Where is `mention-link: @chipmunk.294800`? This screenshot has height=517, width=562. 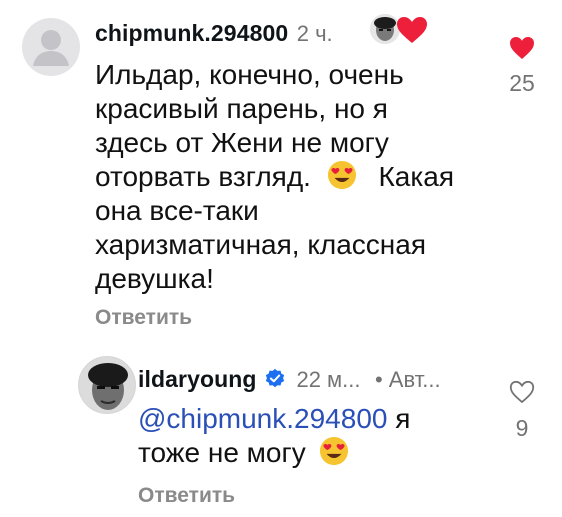 mention-link: @chipmunk.294800 is located at coordinates (262, 418).